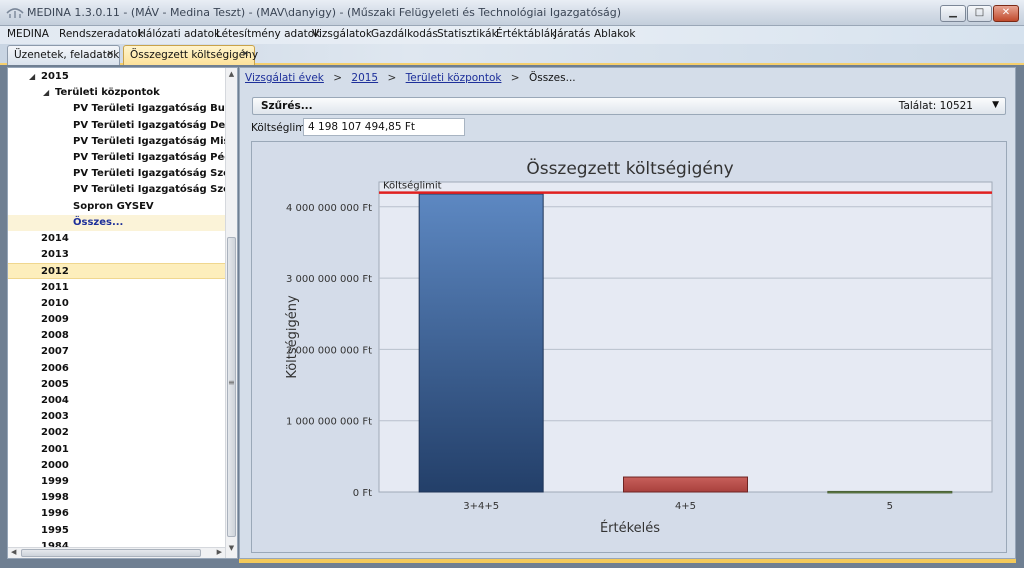 This screenshot has width=1024, height=568. Describe the element at coordinates (55, 336) in the screenshot. I see `tree-item-label: 2008` at that location.